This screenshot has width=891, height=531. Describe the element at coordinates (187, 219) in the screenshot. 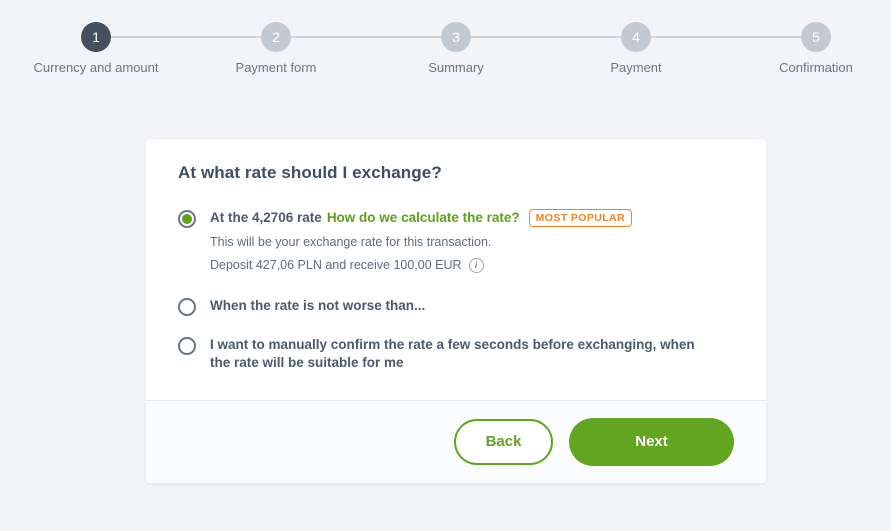

I see `radio-fixed-rate` at that location.